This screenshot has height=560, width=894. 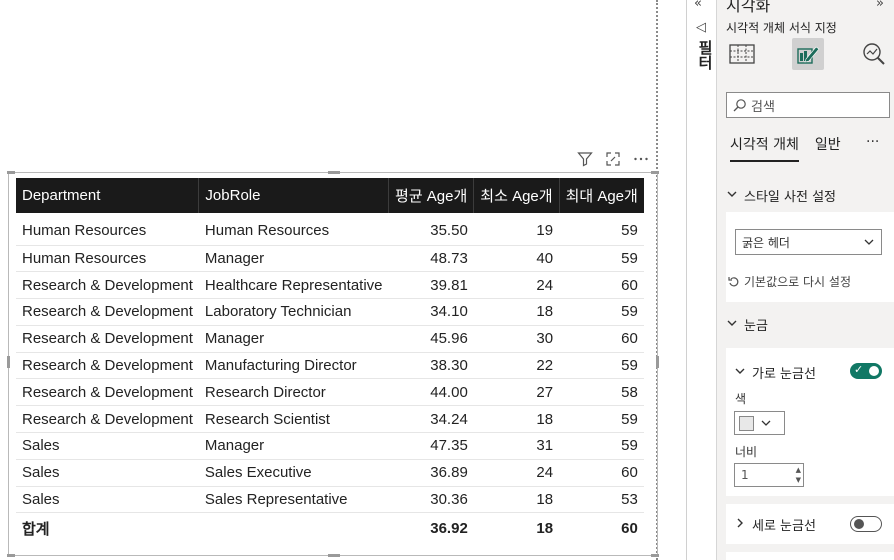 I want to click on table-row: Sales Sales Representative 30.36 18 53, so click(x=330, y=500).